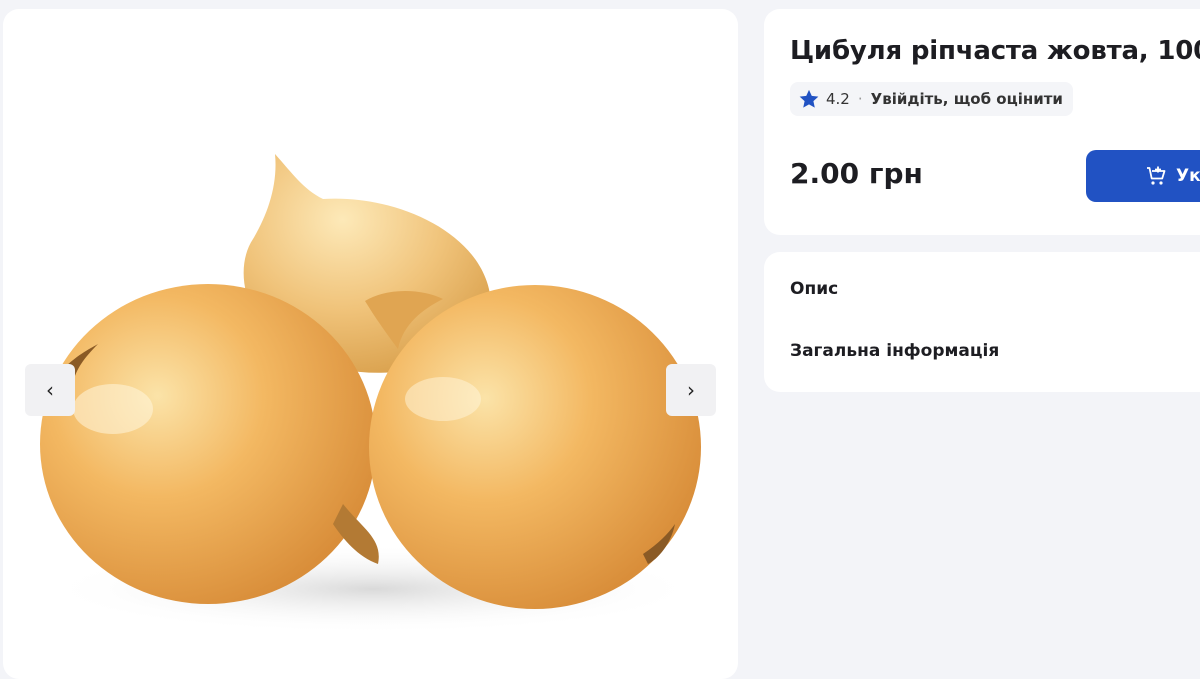 This screenshot has width=1200, height=679. What do you see at coordinates (1143, 176) in the screenshot?
I see `add-to-cart-button: Ук` at bounding box center [1143, 176].